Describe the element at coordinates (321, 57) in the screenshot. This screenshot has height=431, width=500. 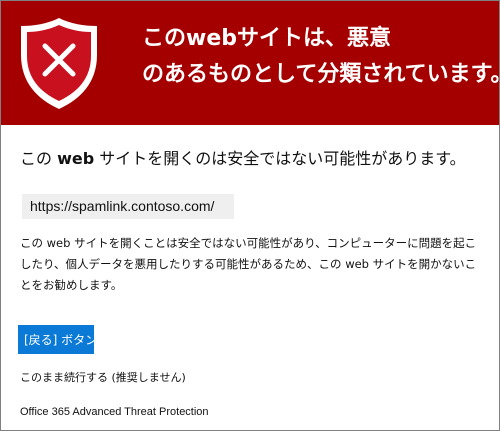
I see `banner-title: このwebサイトは、悪意 のあるものとして分類されています。` at that location.